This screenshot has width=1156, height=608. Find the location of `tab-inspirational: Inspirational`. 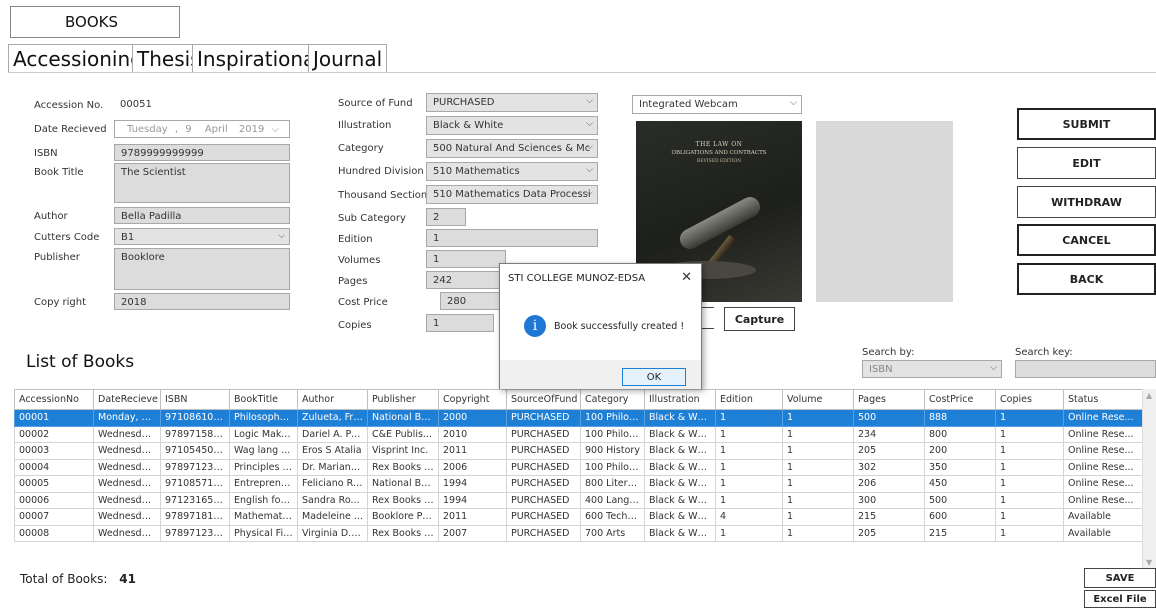

tab-inspirational: Inspirational is located at coordinates (259, 58).